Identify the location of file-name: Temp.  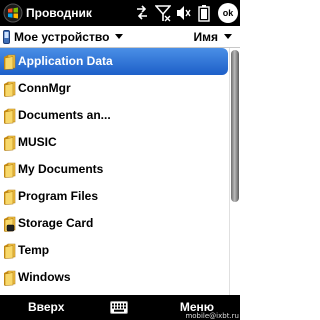
(34, 250).